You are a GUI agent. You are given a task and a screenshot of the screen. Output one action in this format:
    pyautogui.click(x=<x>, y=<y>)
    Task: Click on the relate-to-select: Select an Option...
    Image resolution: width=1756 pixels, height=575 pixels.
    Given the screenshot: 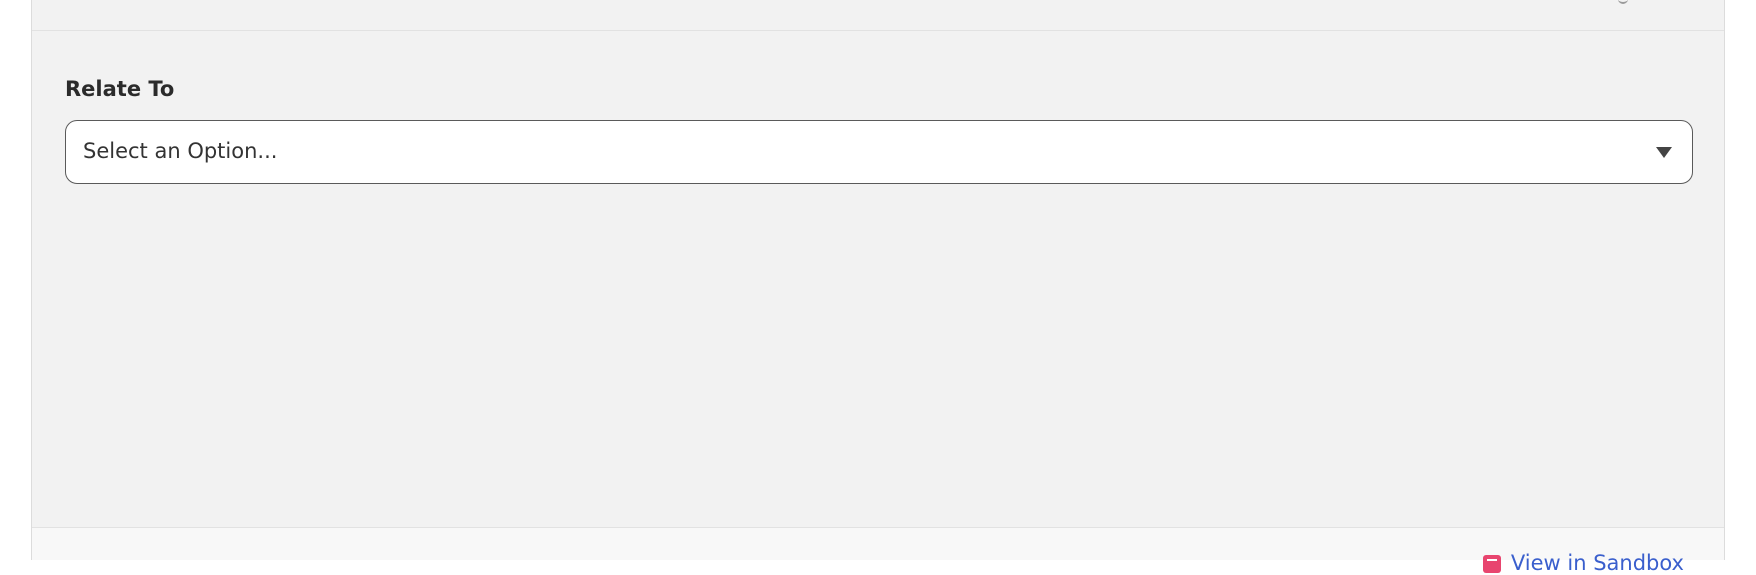 What is the action you would take?
    pyautogui.click(x=879, y=152)
    